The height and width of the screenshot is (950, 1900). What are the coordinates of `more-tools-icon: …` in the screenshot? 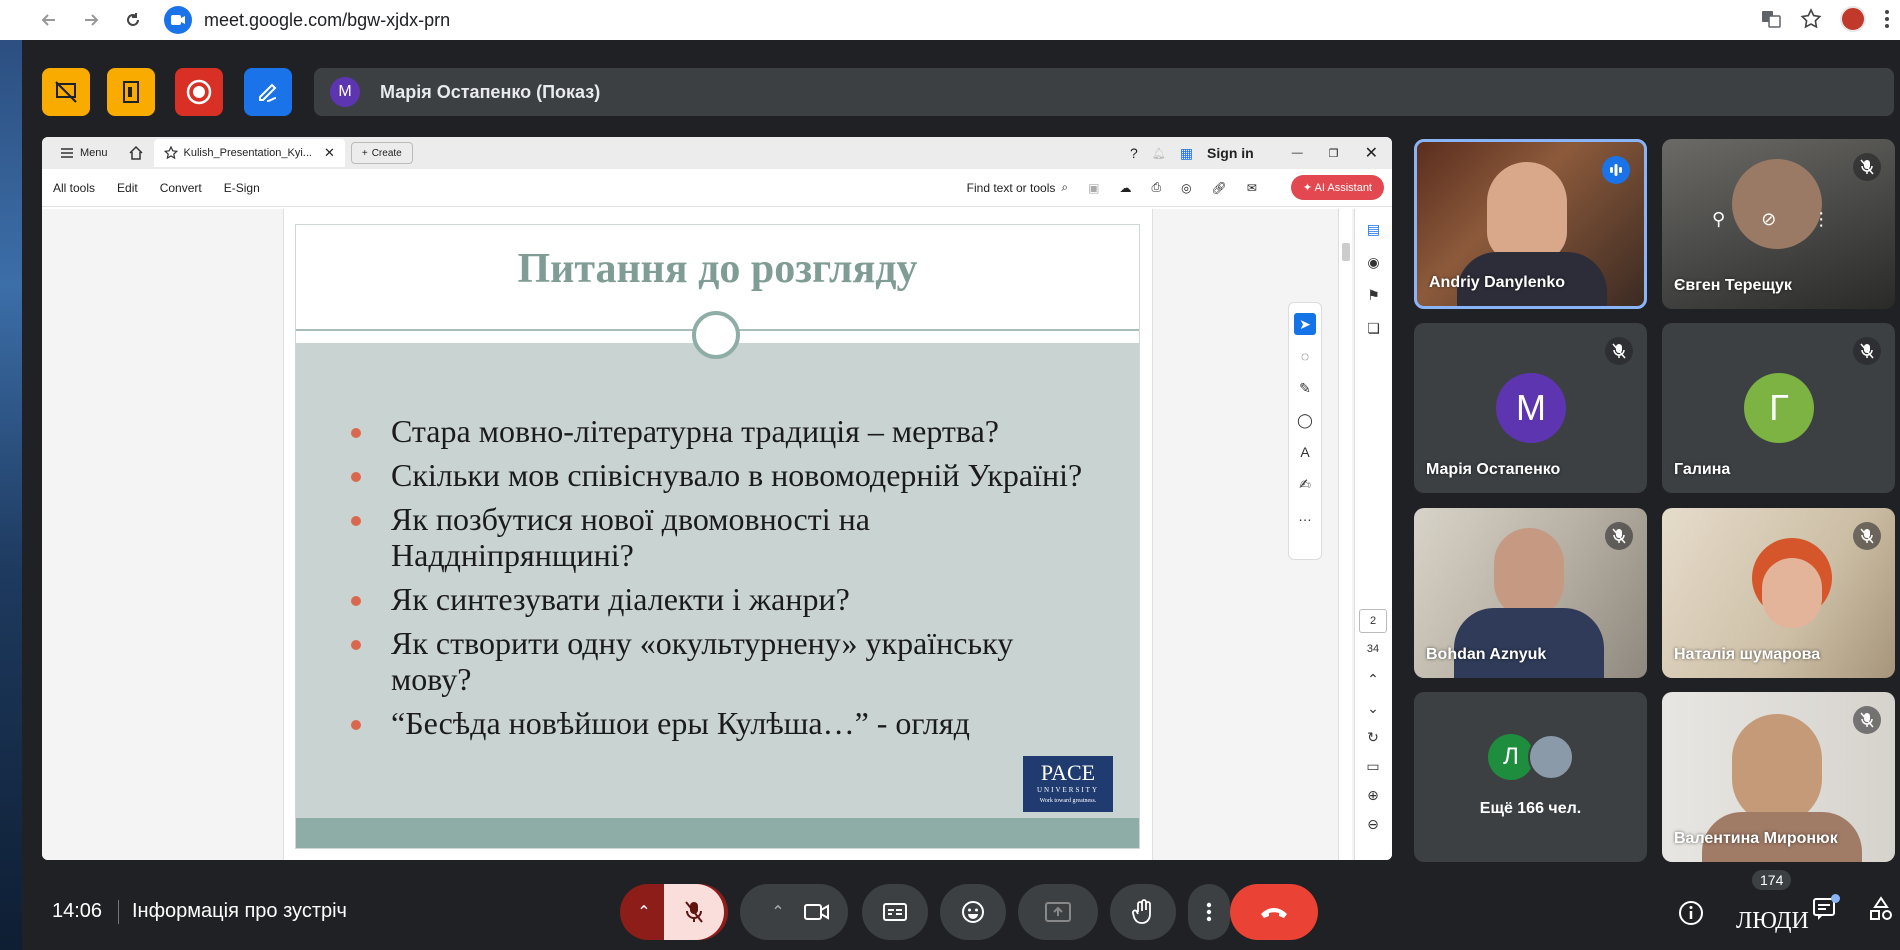 It's located at (1305, 516).